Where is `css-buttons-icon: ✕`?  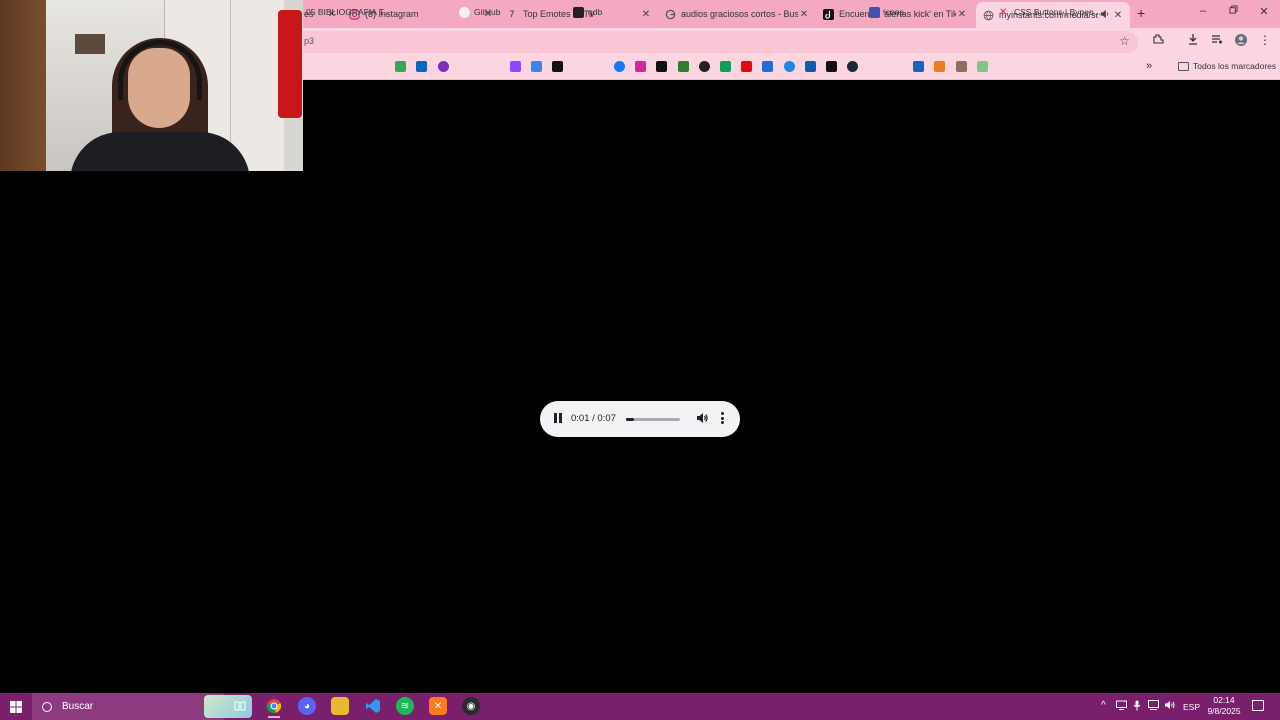 css-buttons-icon: ✕ is located at coordinates (1003, 12).